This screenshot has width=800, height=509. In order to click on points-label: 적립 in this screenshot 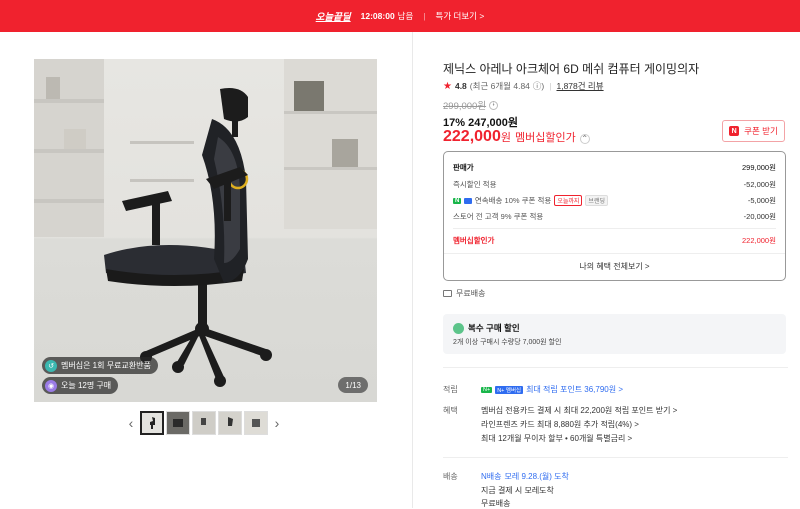, I will do `click(450, 389)`.